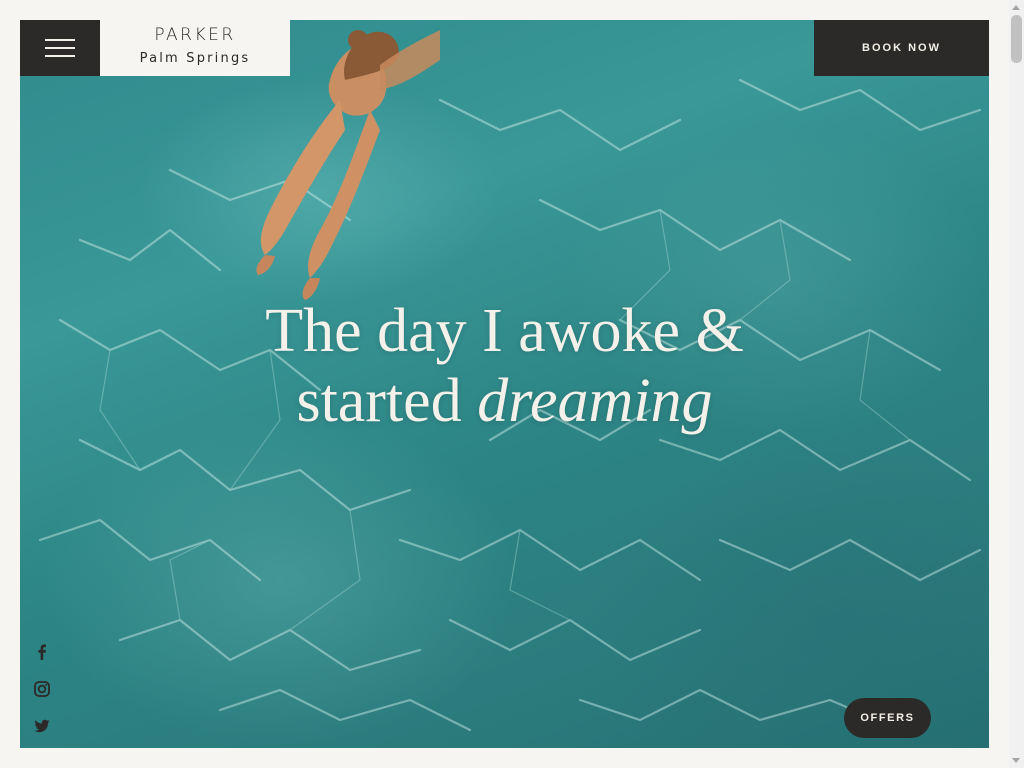 The image size is (1024, 768). Describe the element at coordinates (42, 652) in the screenshot. I see `facebook-icon` at that location.